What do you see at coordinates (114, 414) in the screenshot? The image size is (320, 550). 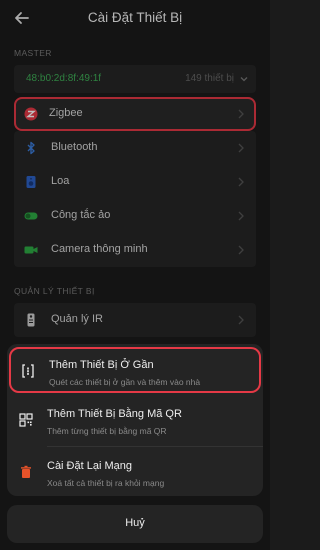 I see `action-title: Thêm Thiết Bị Bằng Mã QR` at bounding box center [114, 414].